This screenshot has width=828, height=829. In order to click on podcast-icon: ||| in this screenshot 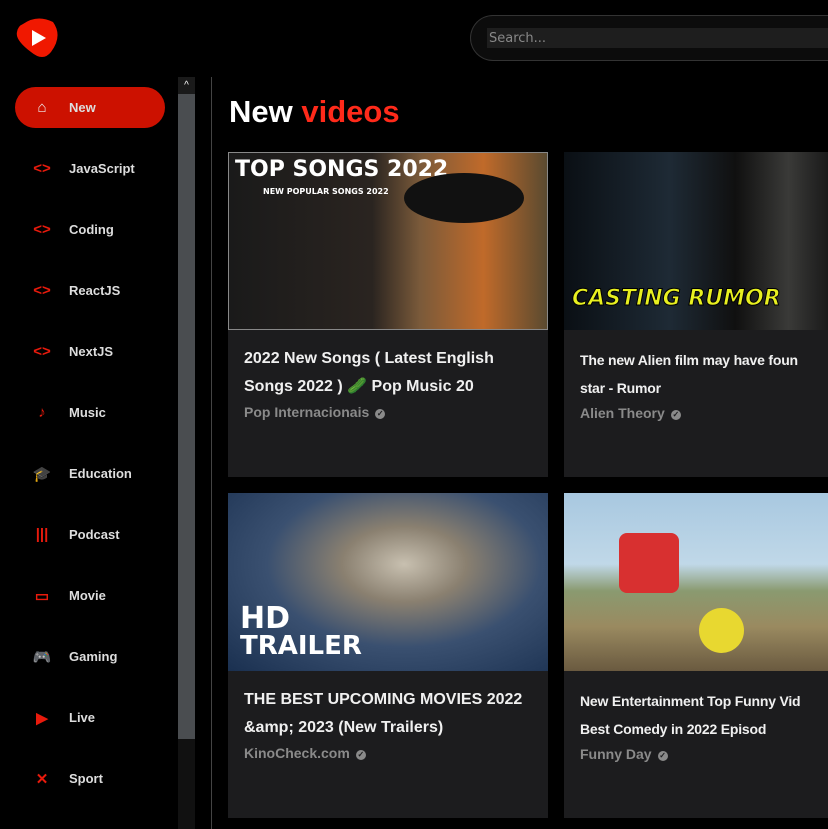, I will do `click(42, 534)`.